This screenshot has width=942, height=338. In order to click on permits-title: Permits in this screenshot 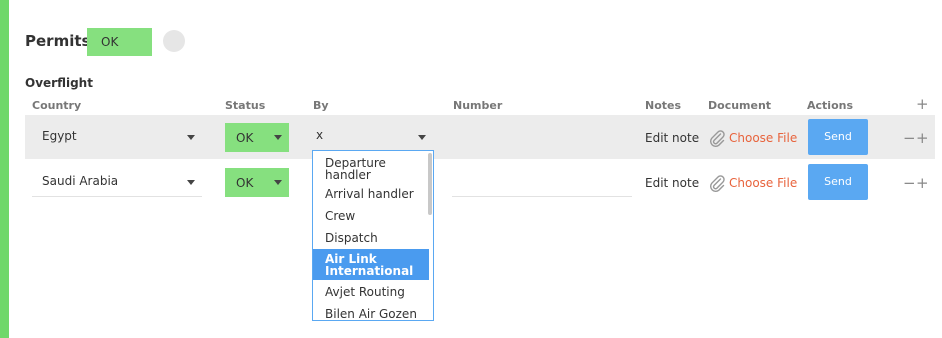, I will do `click(58, 41)`.